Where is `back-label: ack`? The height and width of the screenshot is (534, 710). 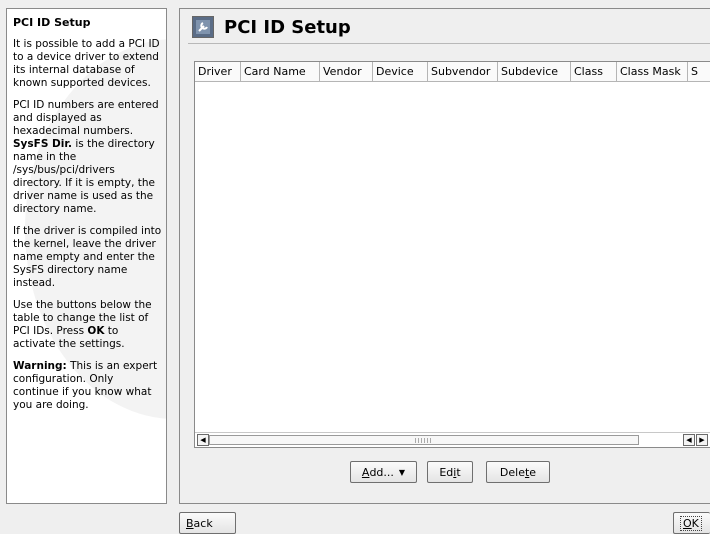
back-label: ack is located at coordinates (203, 523).